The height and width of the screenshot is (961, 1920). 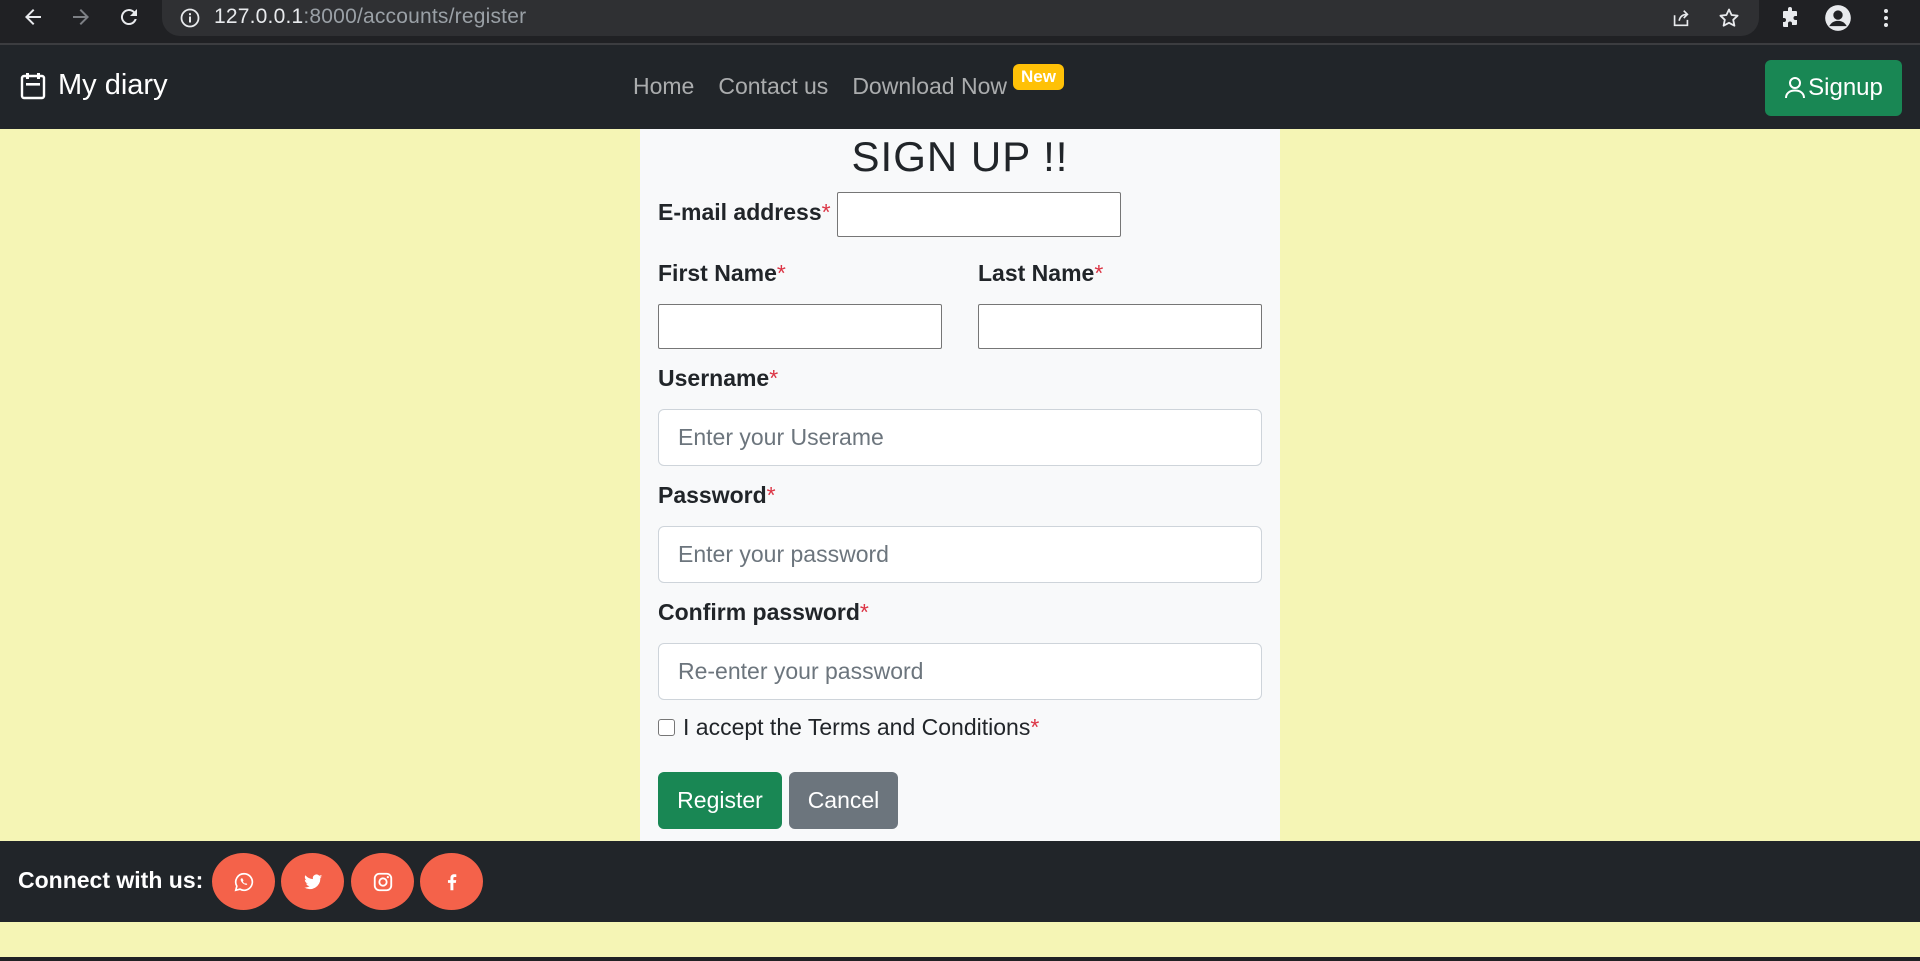 What do you see at coordinates (1845, 87) in the screenshot?
I see `signup-label: Signup` at bounding box center [1845, 87].